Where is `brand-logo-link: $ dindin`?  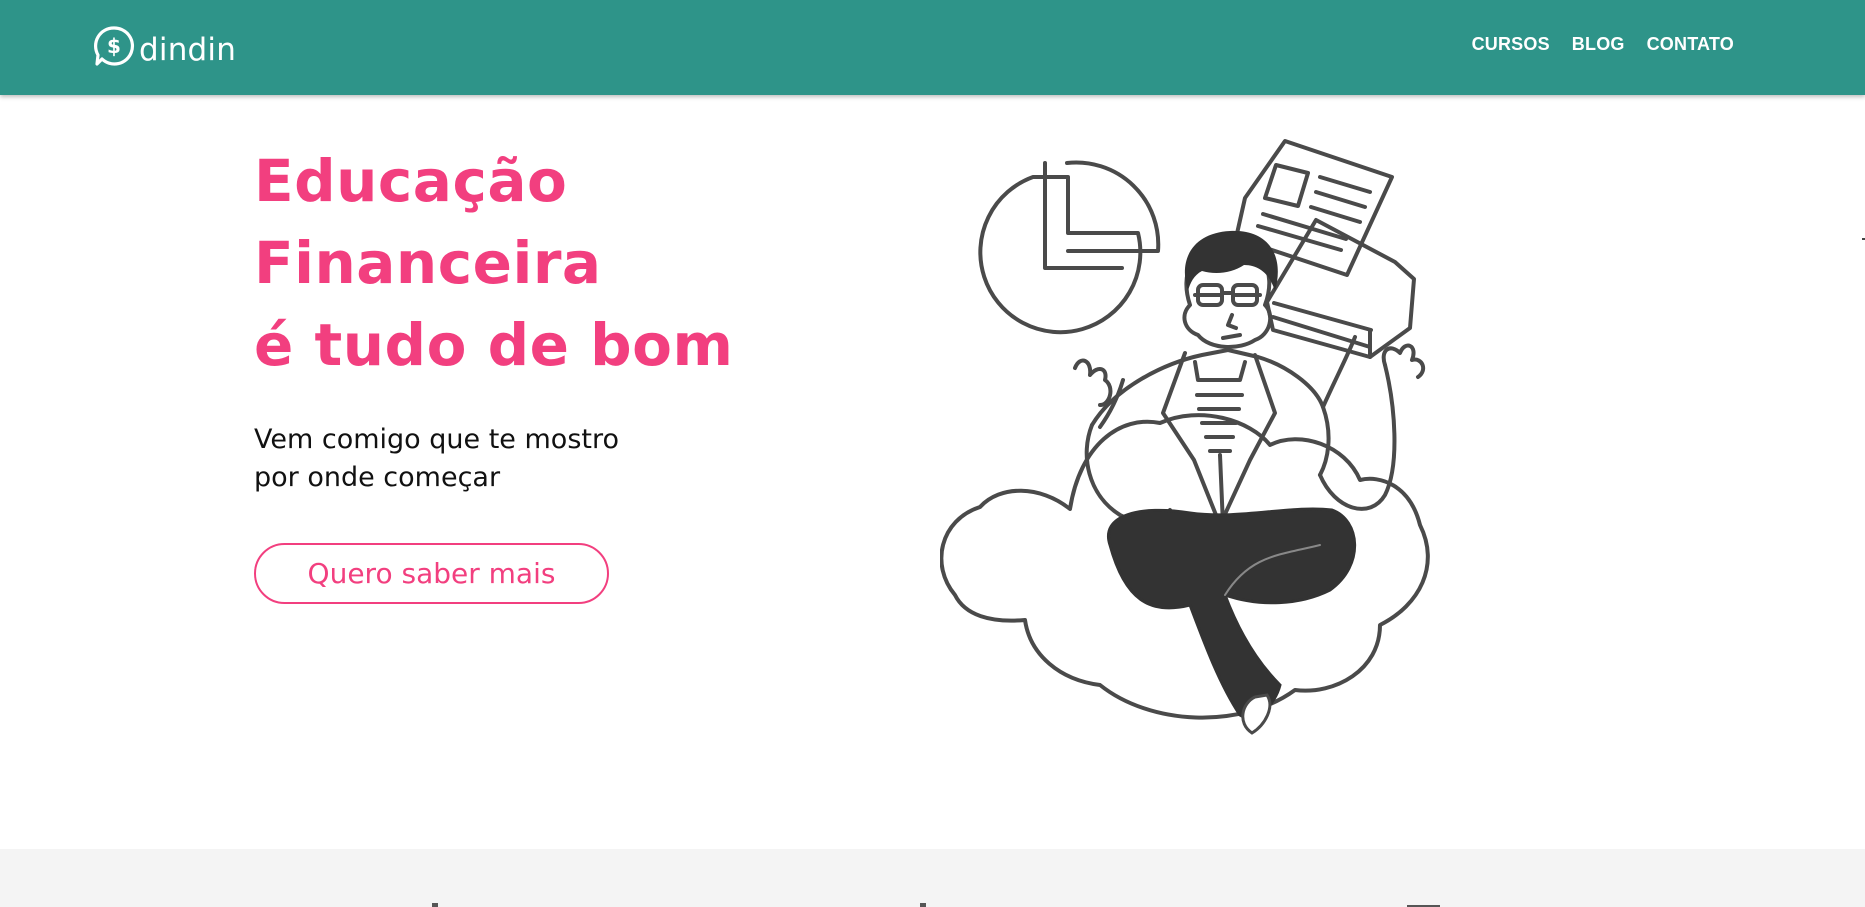 brand-logo-link: $ dindin is located at coordinates (164, 46).